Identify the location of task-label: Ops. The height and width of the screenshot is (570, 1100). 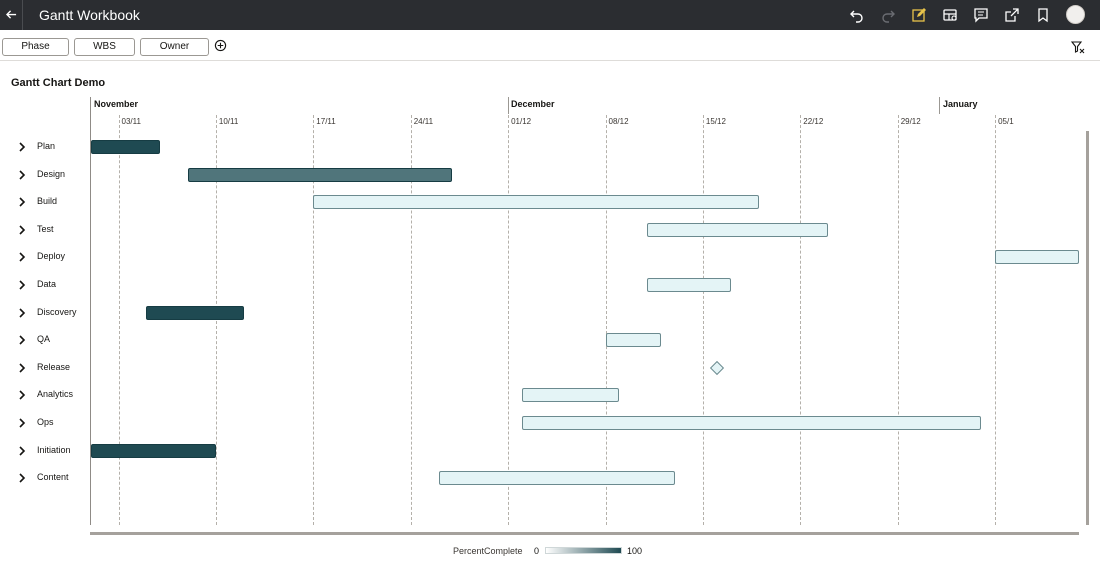
(45, 422).